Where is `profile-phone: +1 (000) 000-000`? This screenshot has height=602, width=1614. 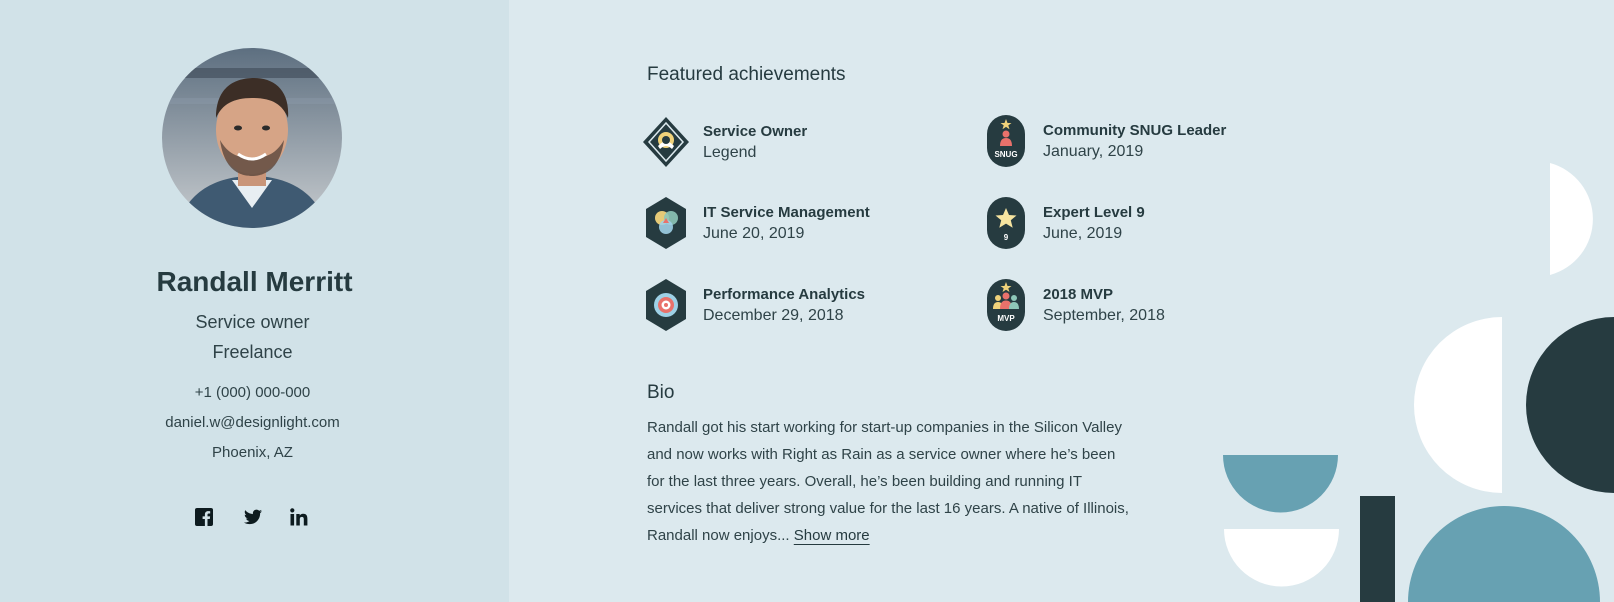 profile-phone: +1 (000) 000-000 is located at coordinates (252, 392).